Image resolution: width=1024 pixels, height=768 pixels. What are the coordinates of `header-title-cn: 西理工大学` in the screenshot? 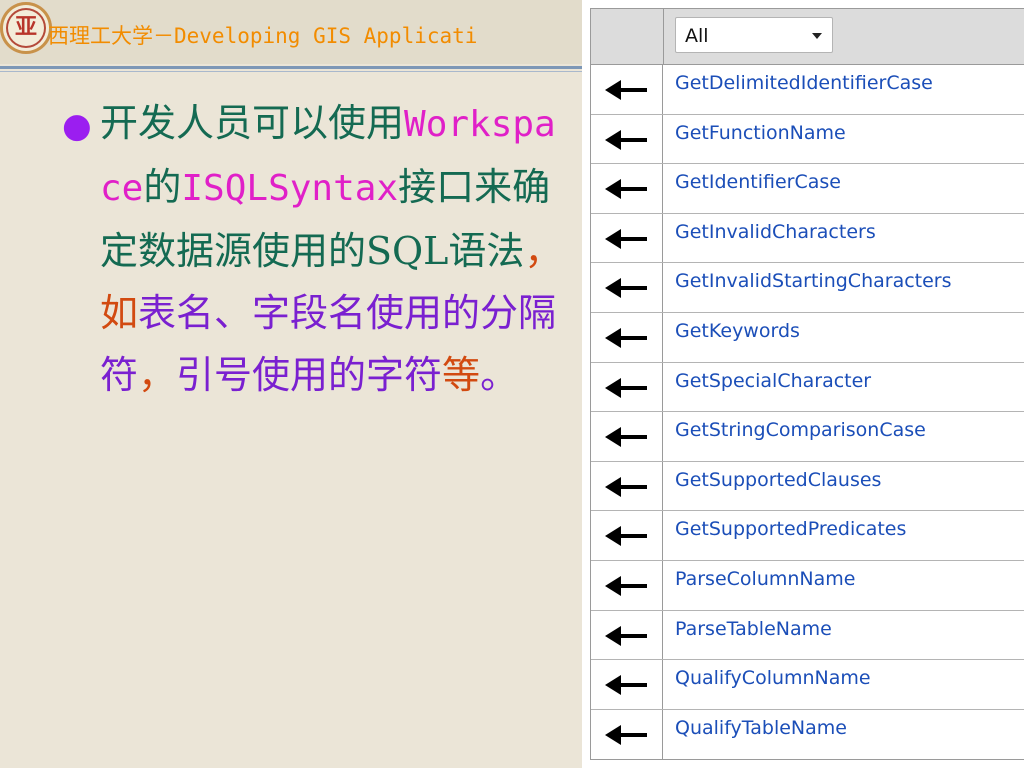 It's located at (100, 36).